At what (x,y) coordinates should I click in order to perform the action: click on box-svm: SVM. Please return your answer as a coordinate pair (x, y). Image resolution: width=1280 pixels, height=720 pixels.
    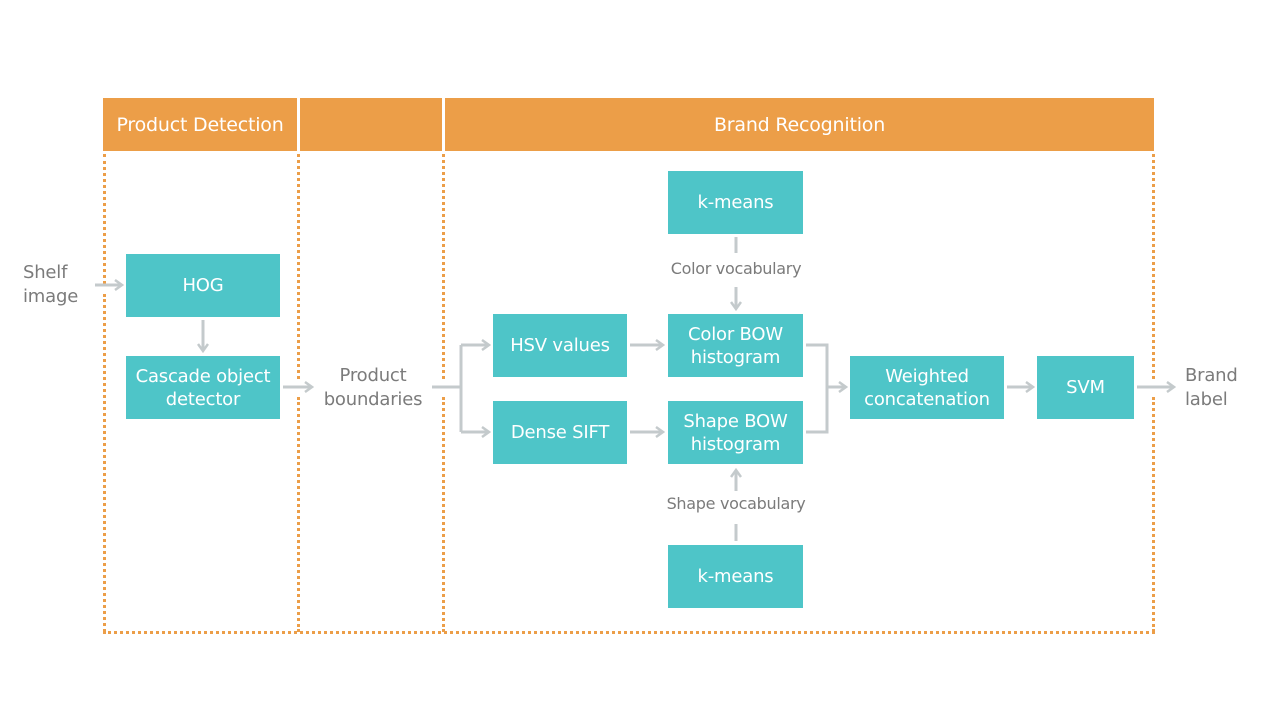
    Looking at the image, I should click on (1085, 387).